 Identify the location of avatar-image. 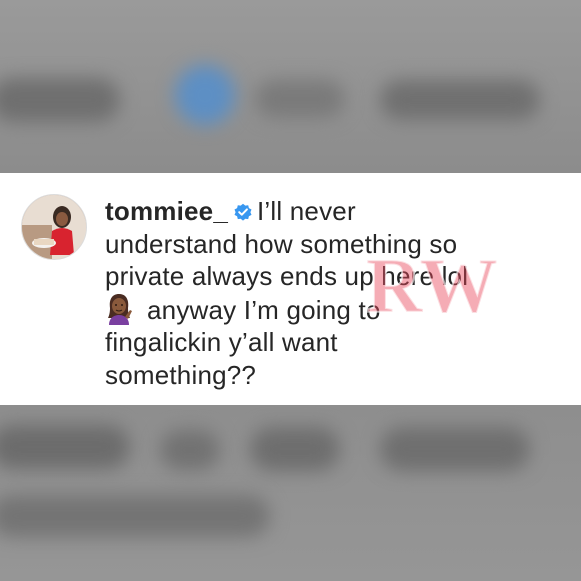
(54, 227).